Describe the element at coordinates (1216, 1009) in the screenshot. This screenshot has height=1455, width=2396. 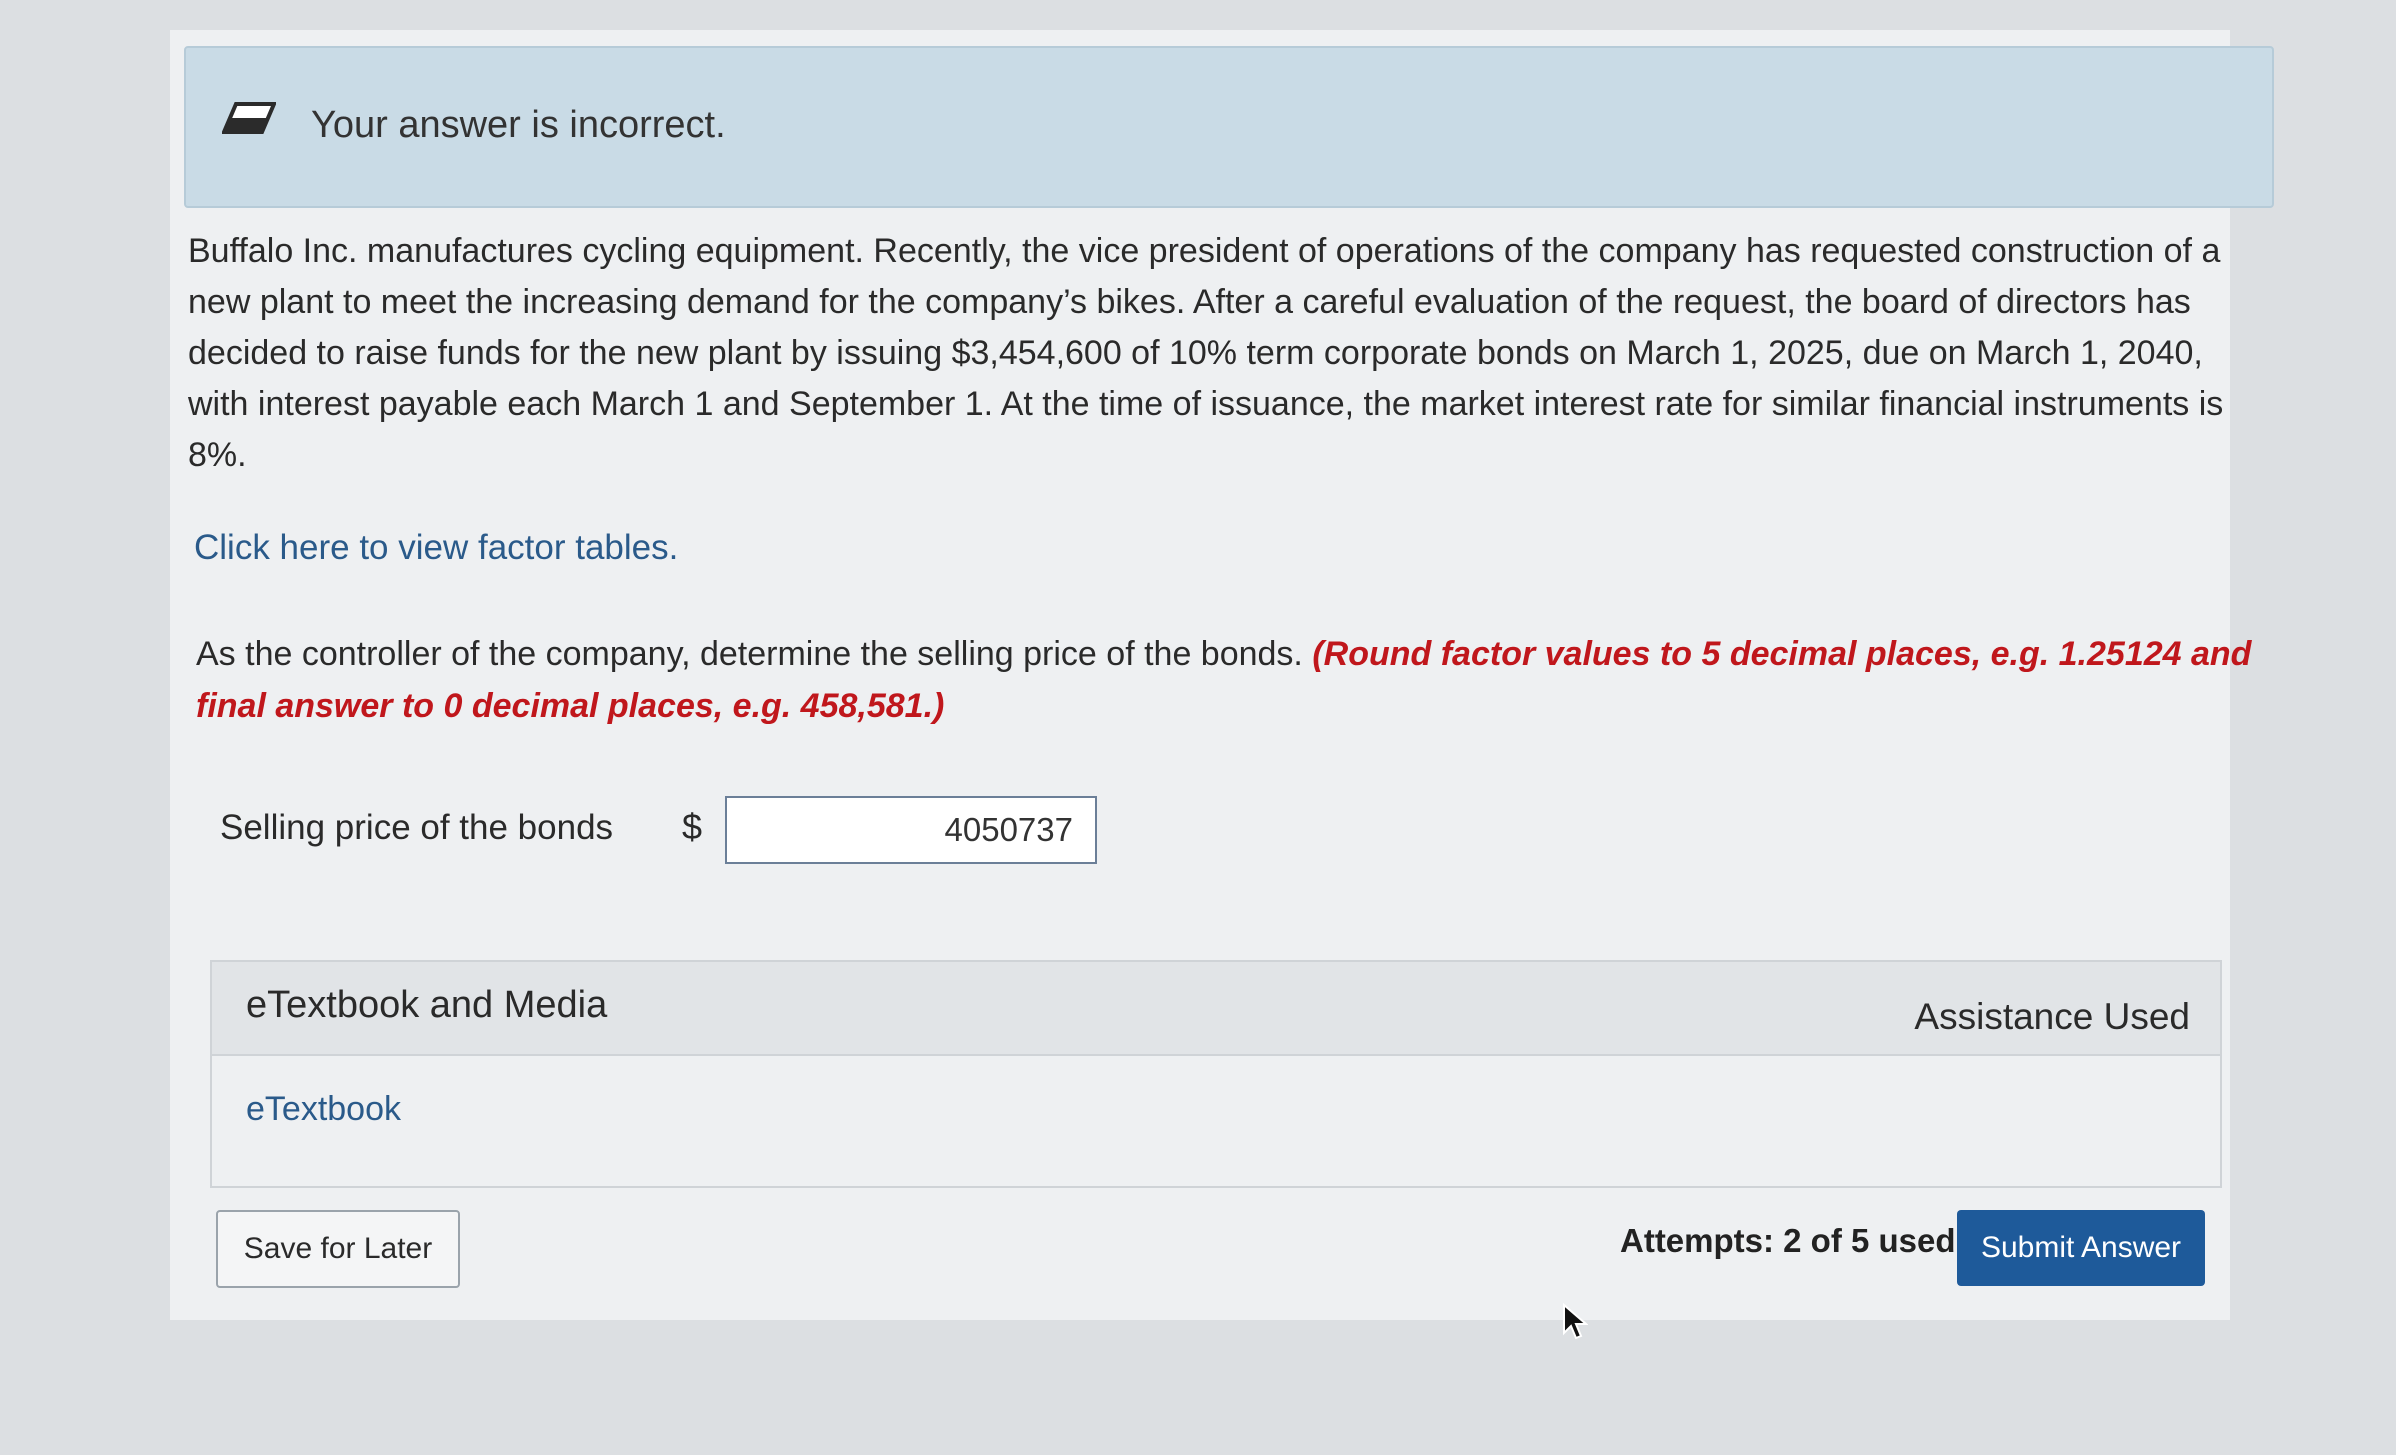
I see `panel-header: eTextbook and Media Assistance Used` at that location.